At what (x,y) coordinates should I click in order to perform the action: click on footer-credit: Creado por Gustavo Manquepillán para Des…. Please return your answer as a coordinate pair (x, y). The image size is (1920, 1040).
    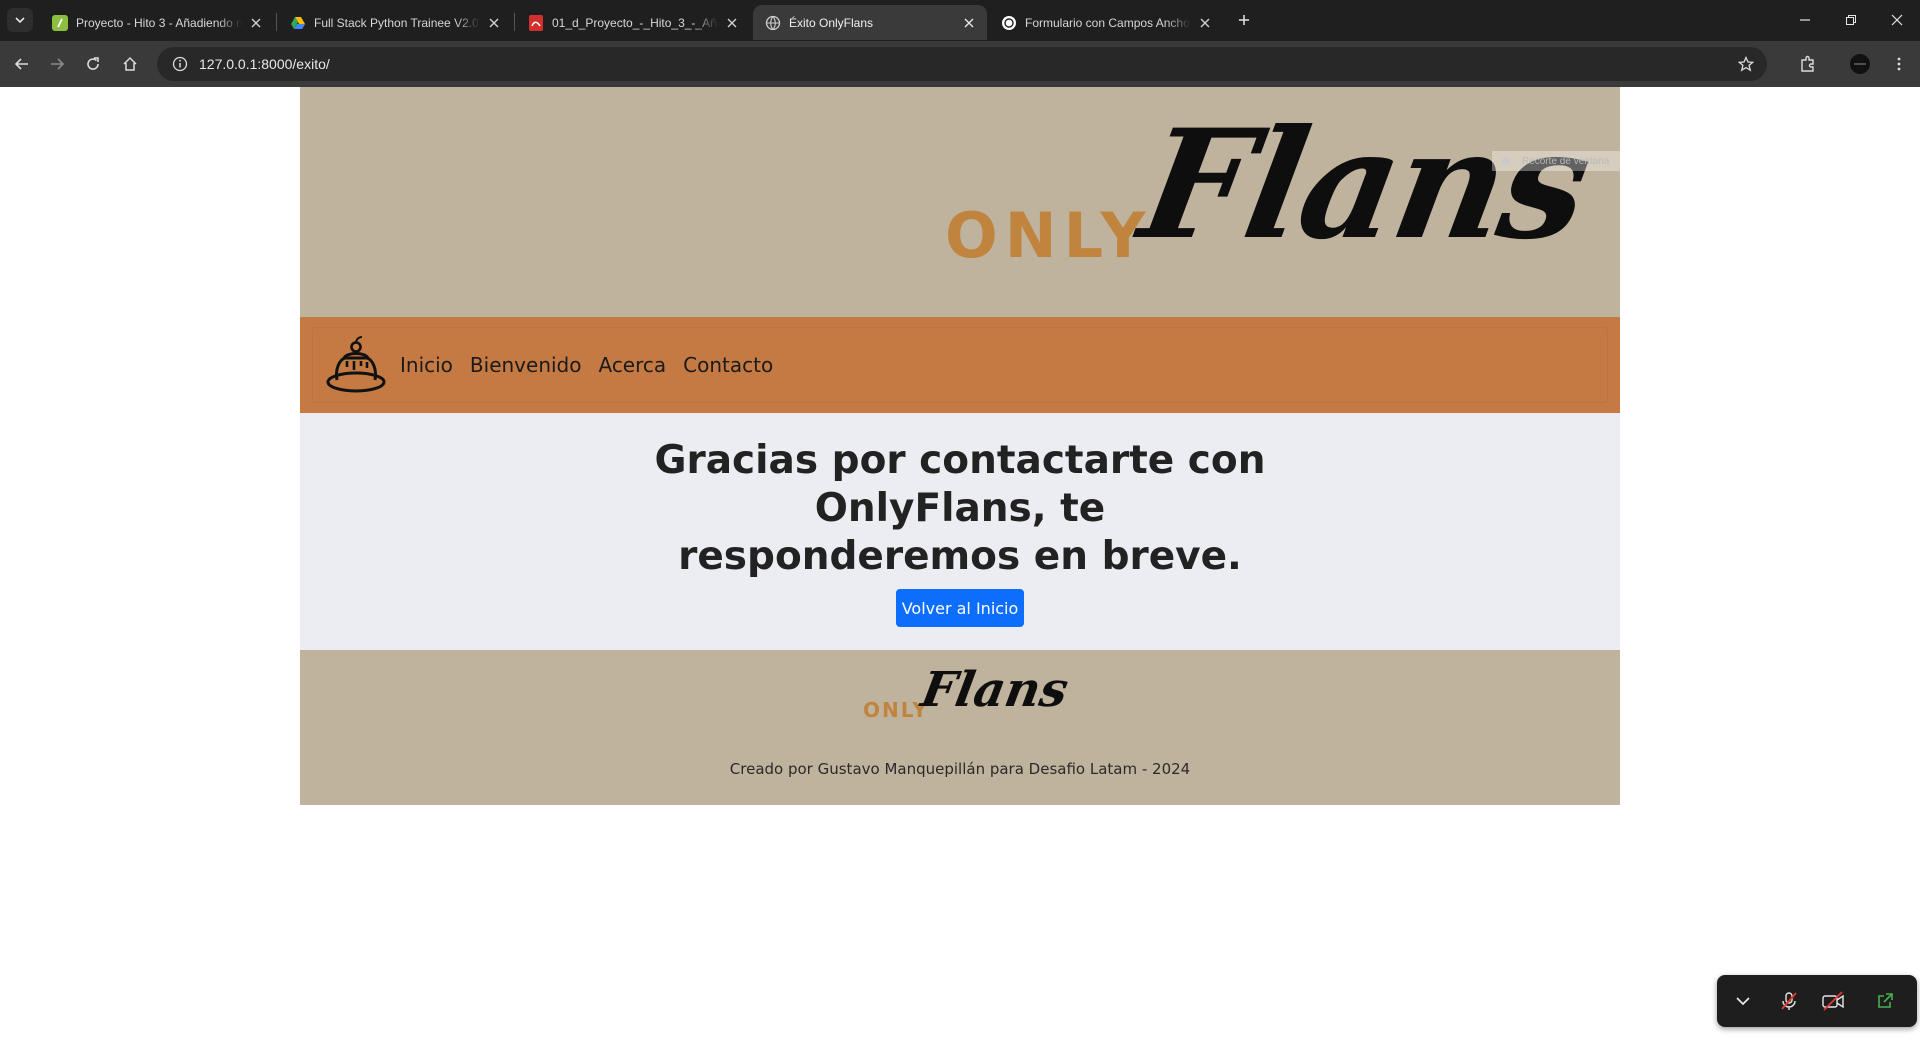
    Looking at the image, I should click on (960, 769).